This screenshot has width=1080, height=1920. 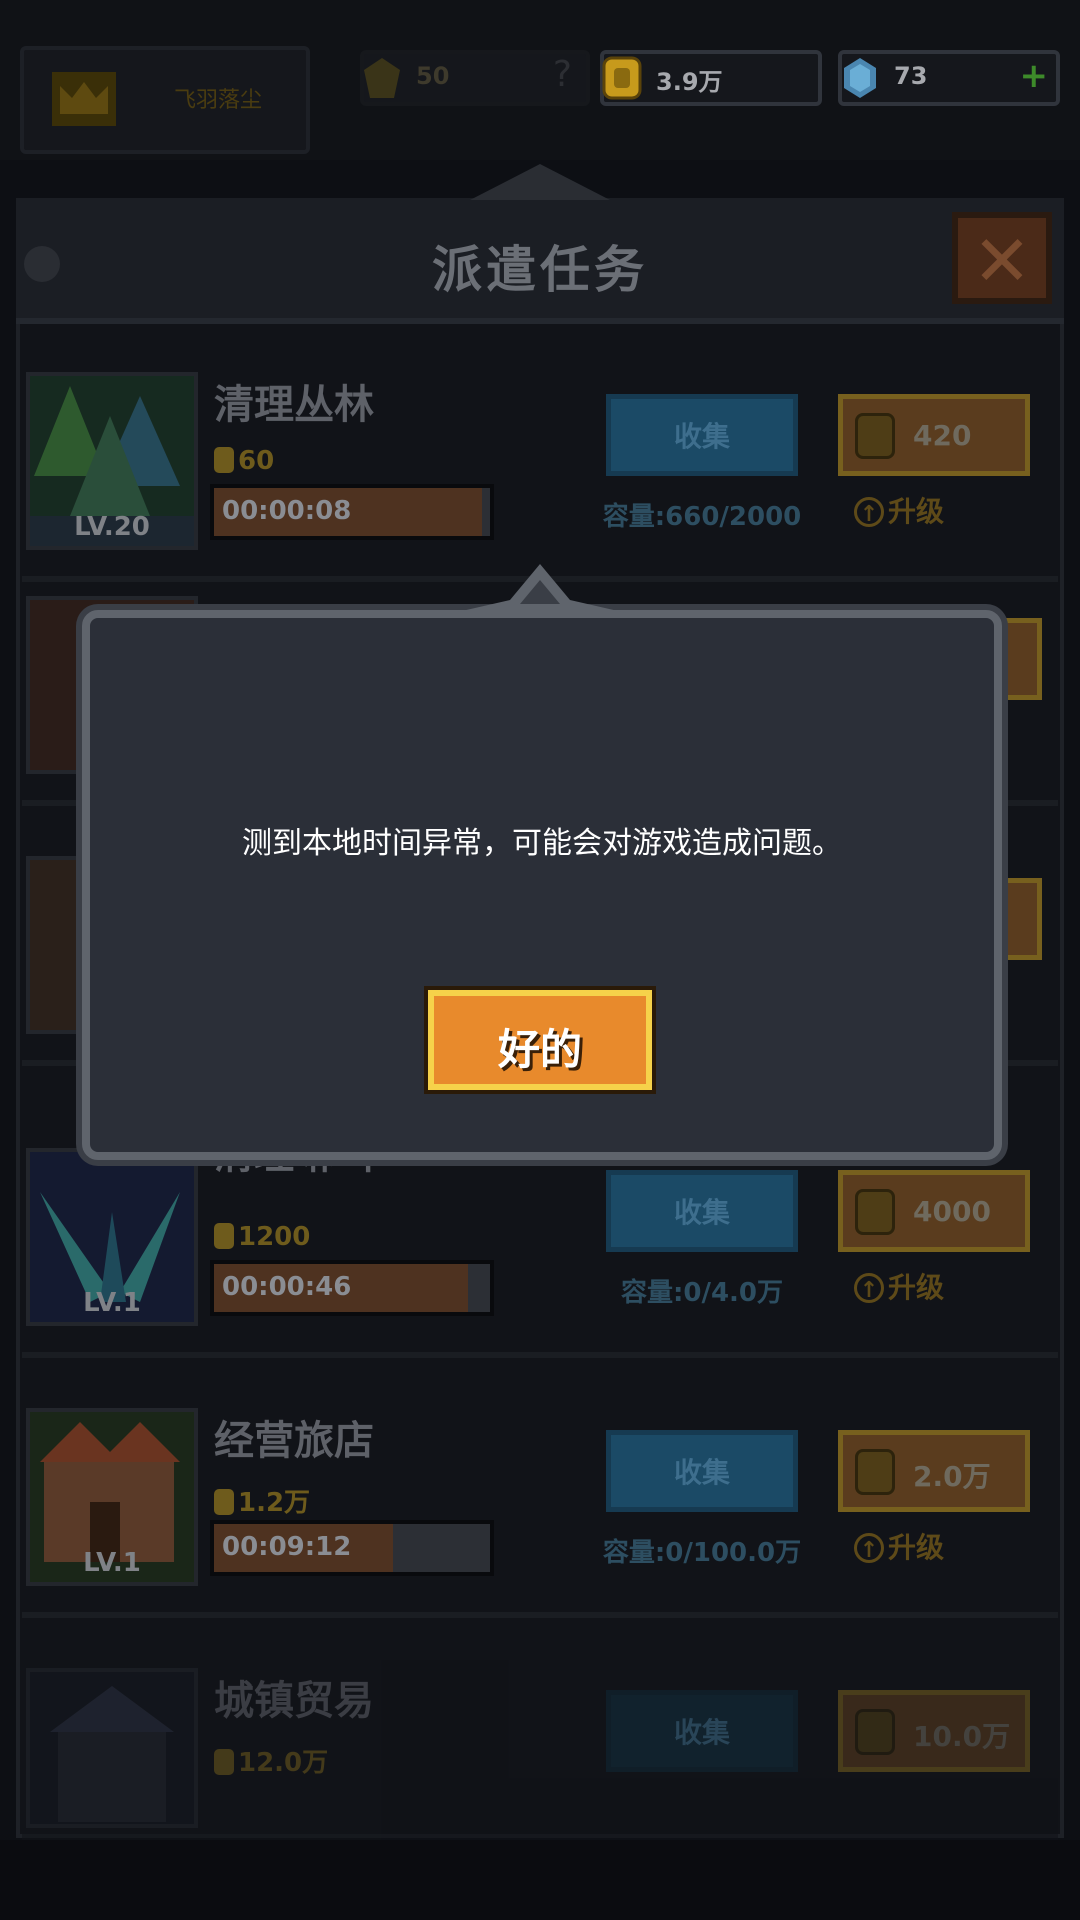 What do you see at coordinates (256, 461) in the screenshot?
I see `reward-value: 60` at bounding box center [256, 461].